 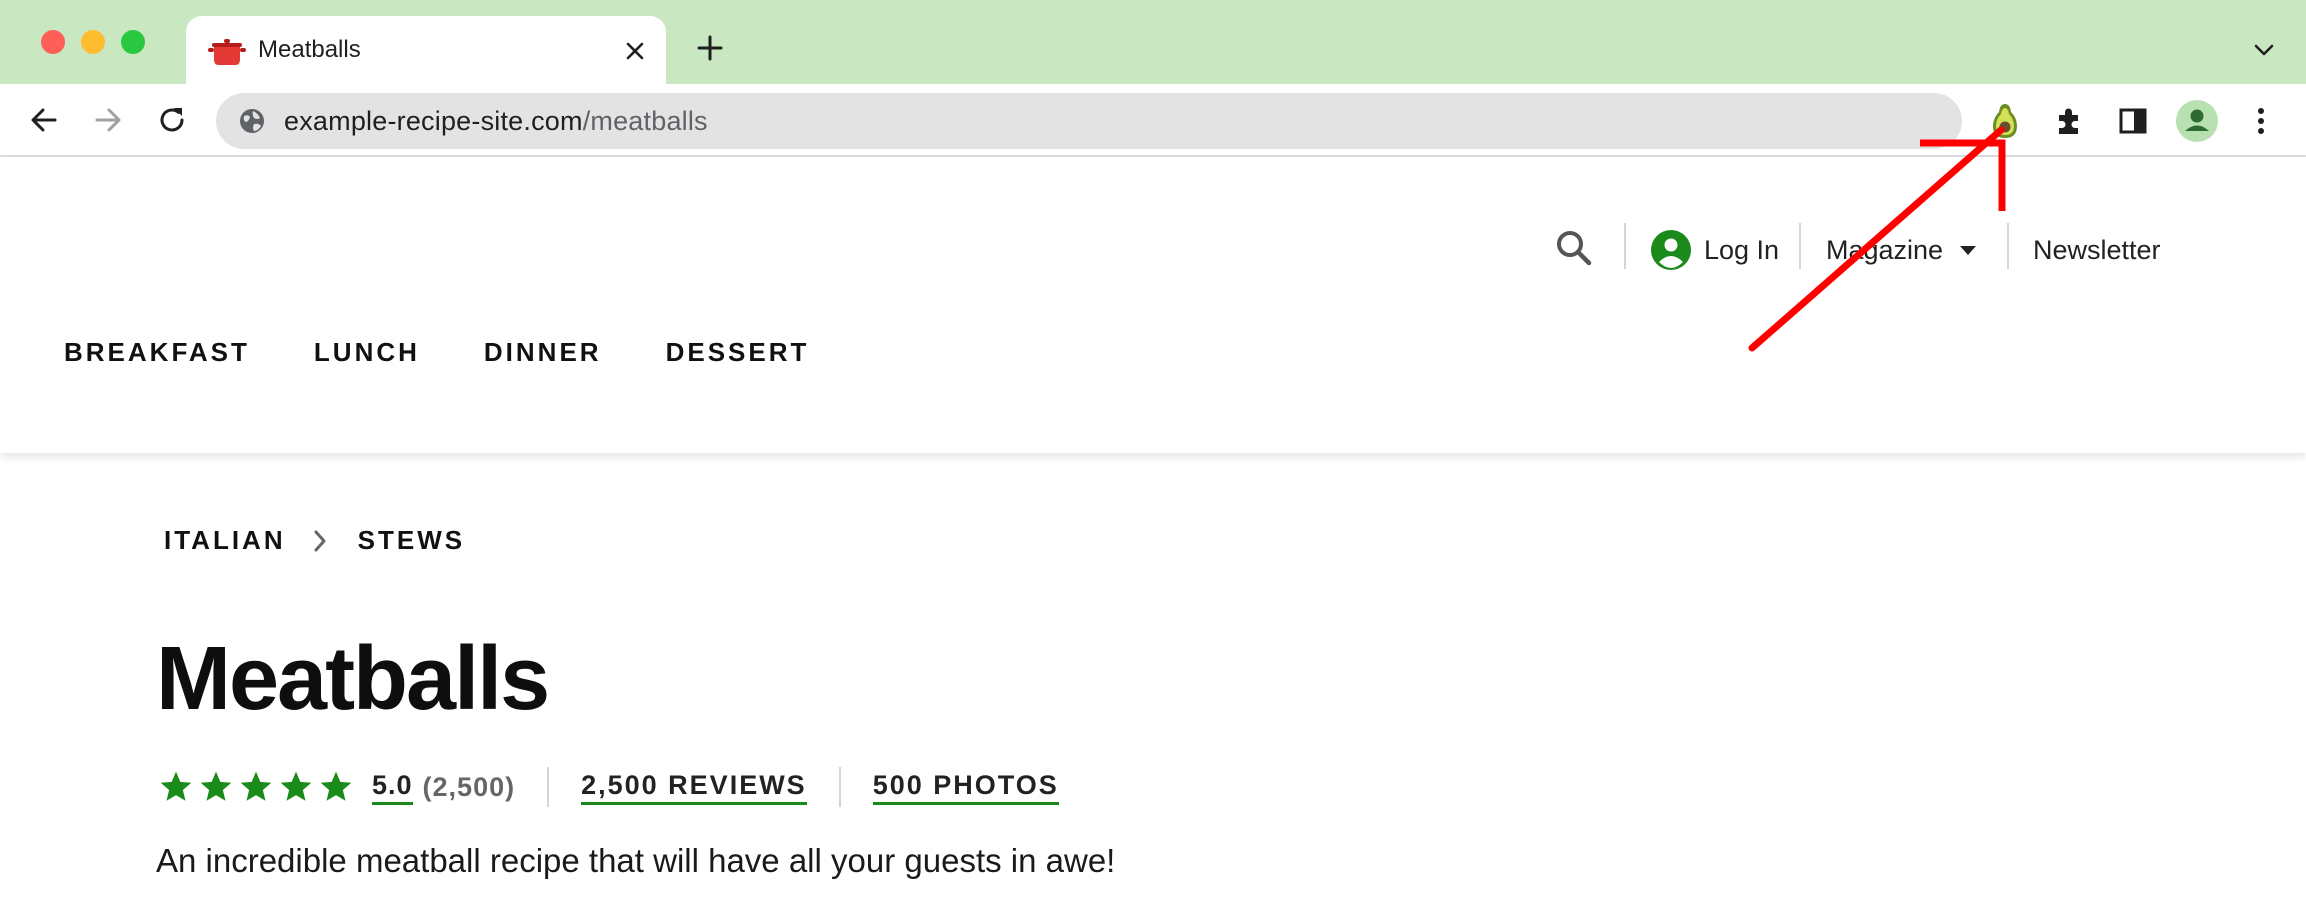 I want to click on login-label: Log In, so click(x=1742, y=249).